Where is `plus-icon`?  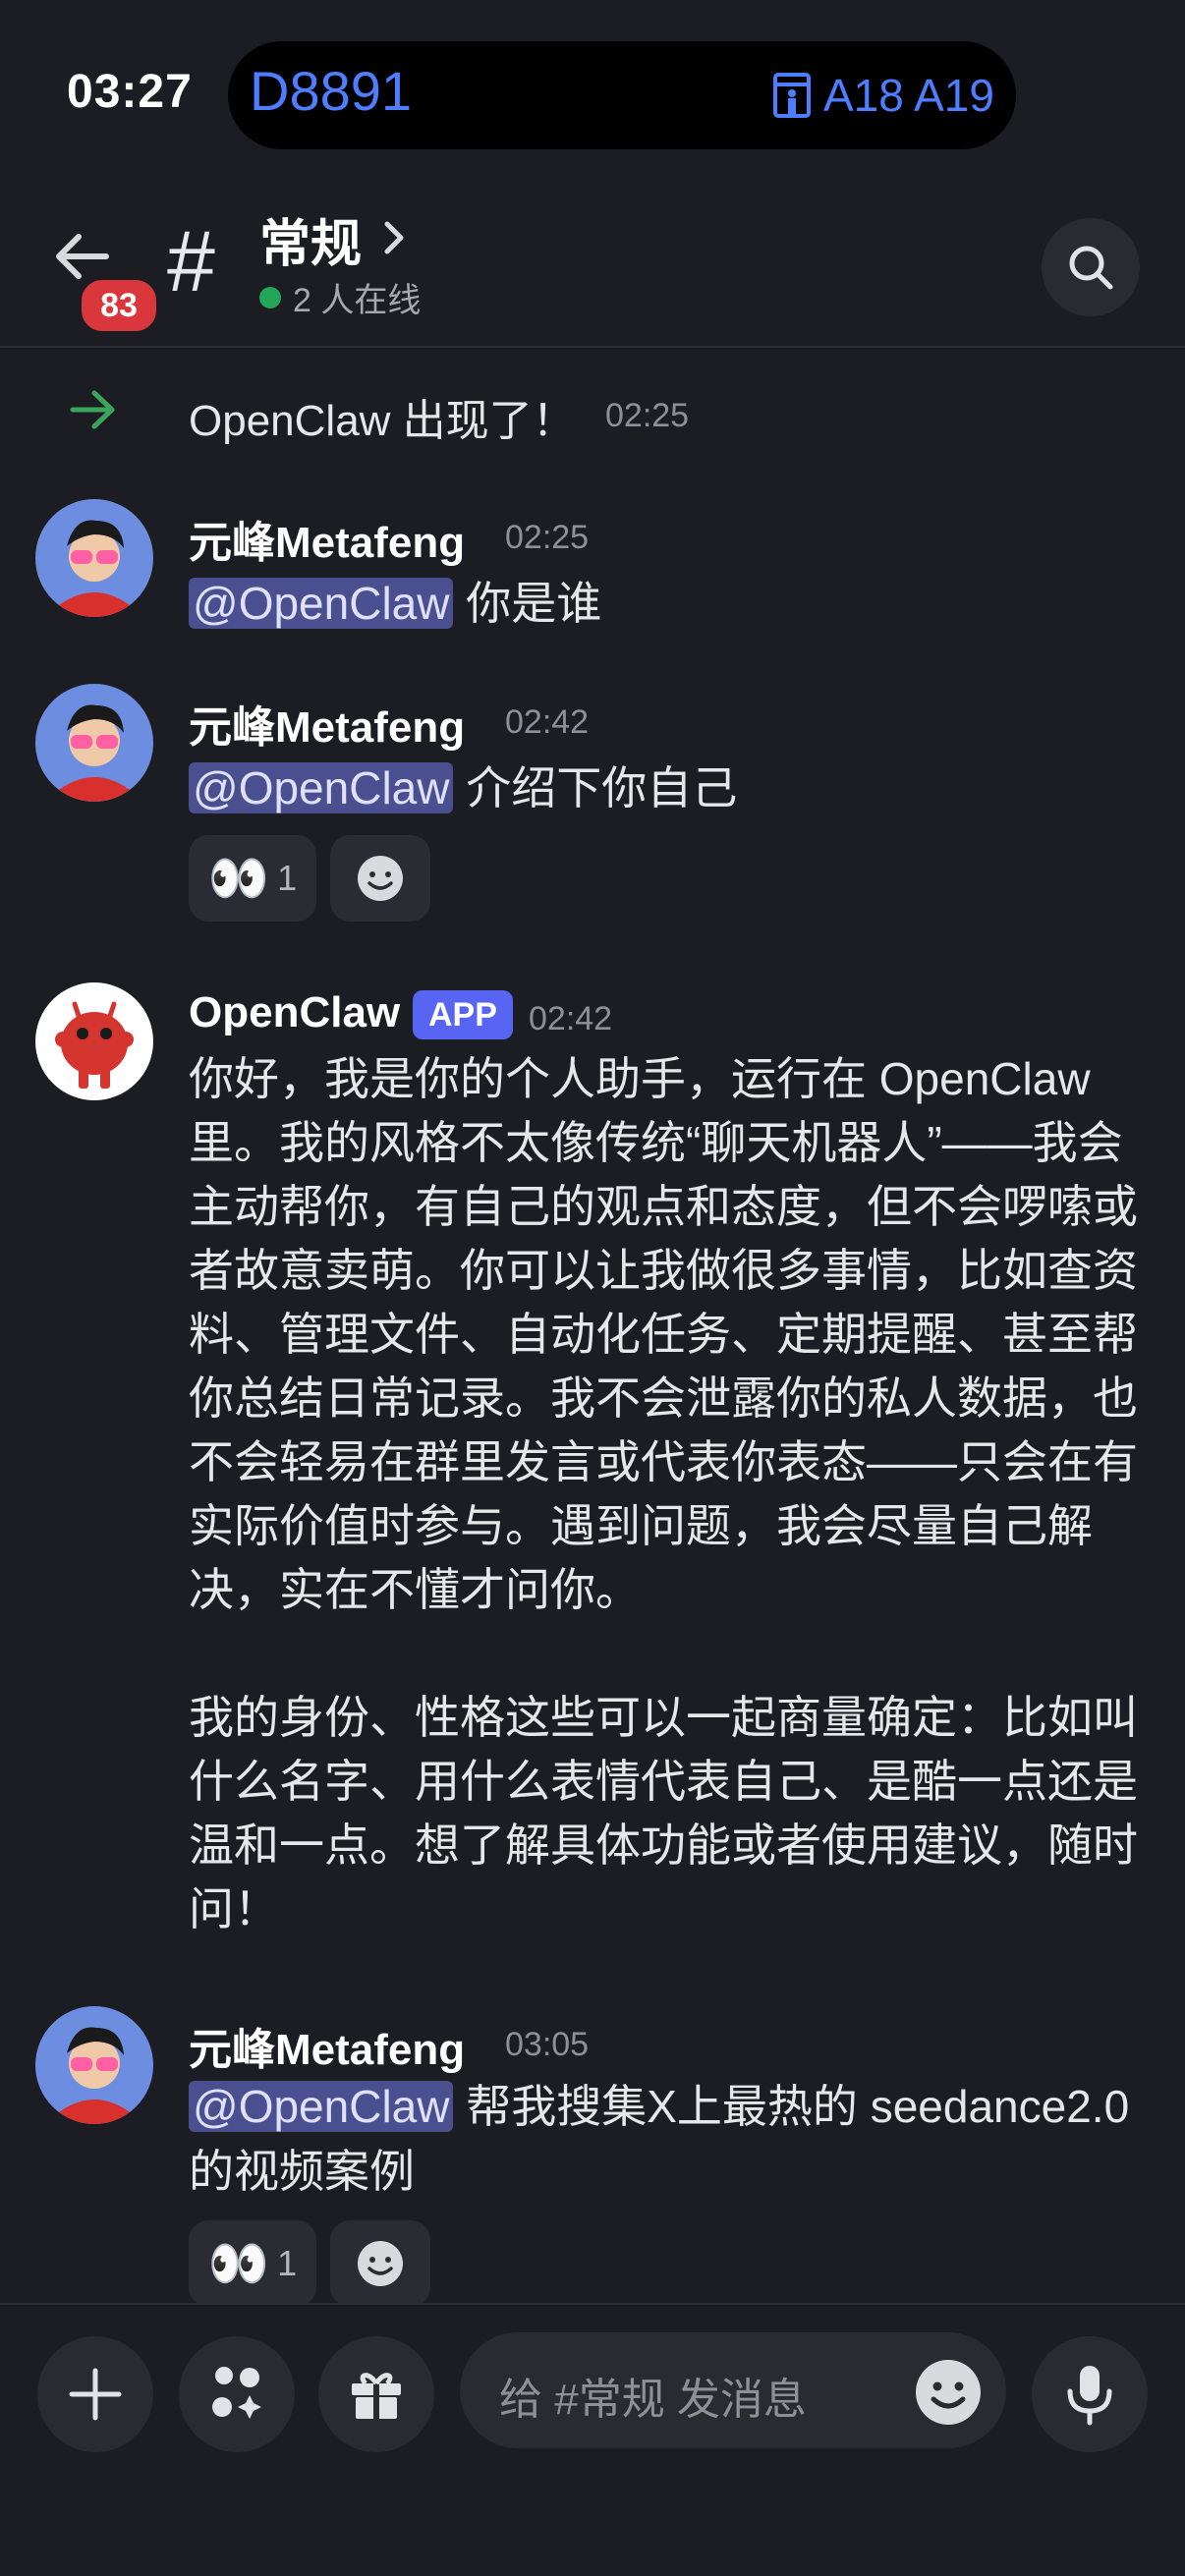
plus-icon is located at coordinates (96, 2394).